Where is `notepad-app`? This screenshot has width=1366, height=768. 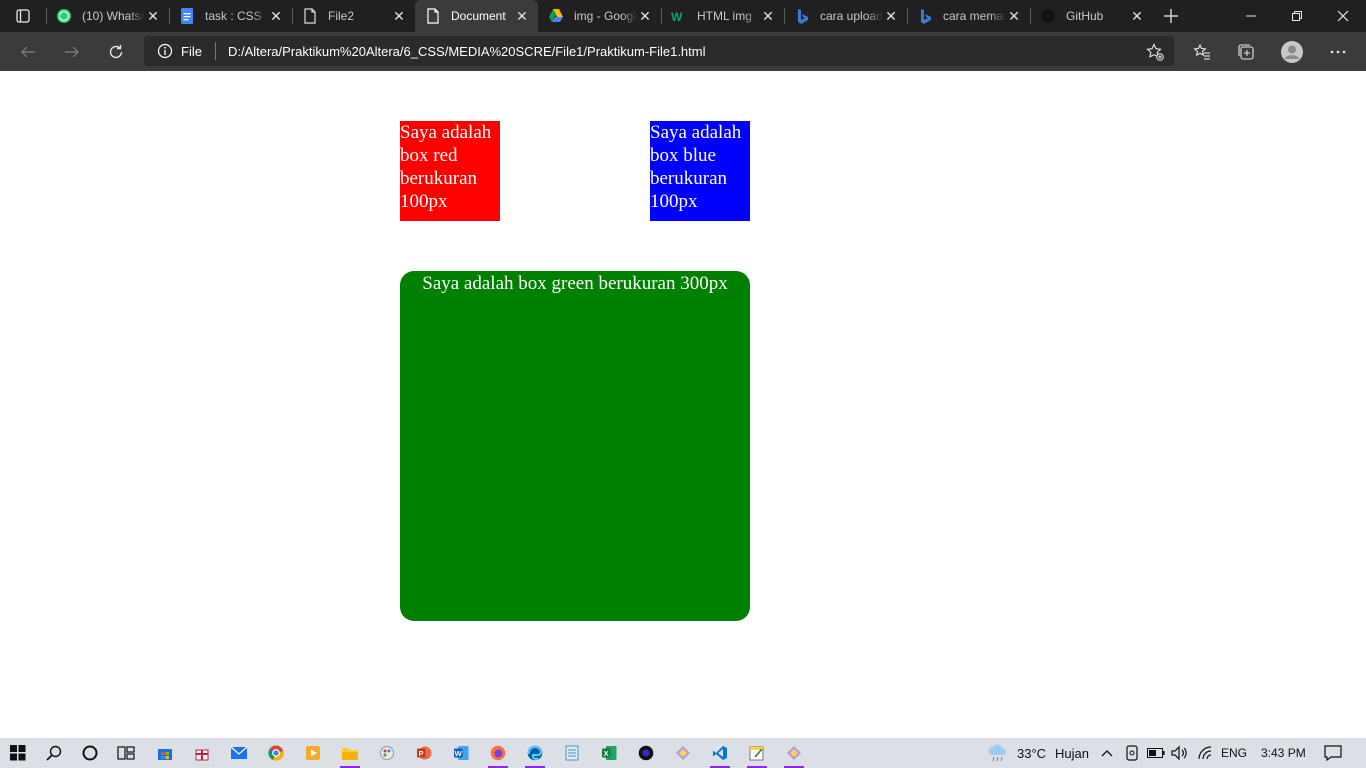 notepad-app is located at coordinates (572, 753).